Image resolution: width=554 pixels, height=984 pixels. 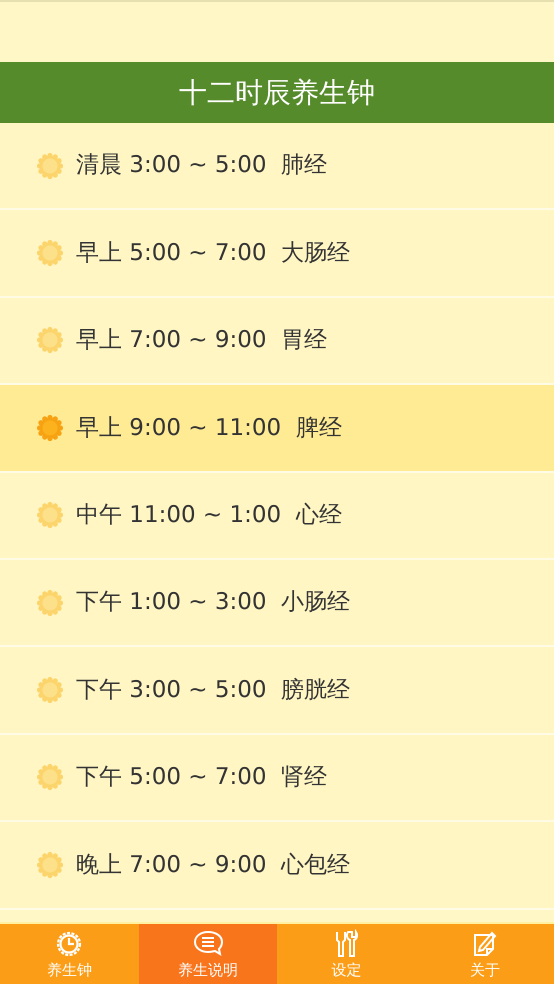 What do you see at coordinates (209, 515) in the screenshot?
I see `row-label: 中午 11:00 ~ 1:00 心经` at bounding box center [209, 515].